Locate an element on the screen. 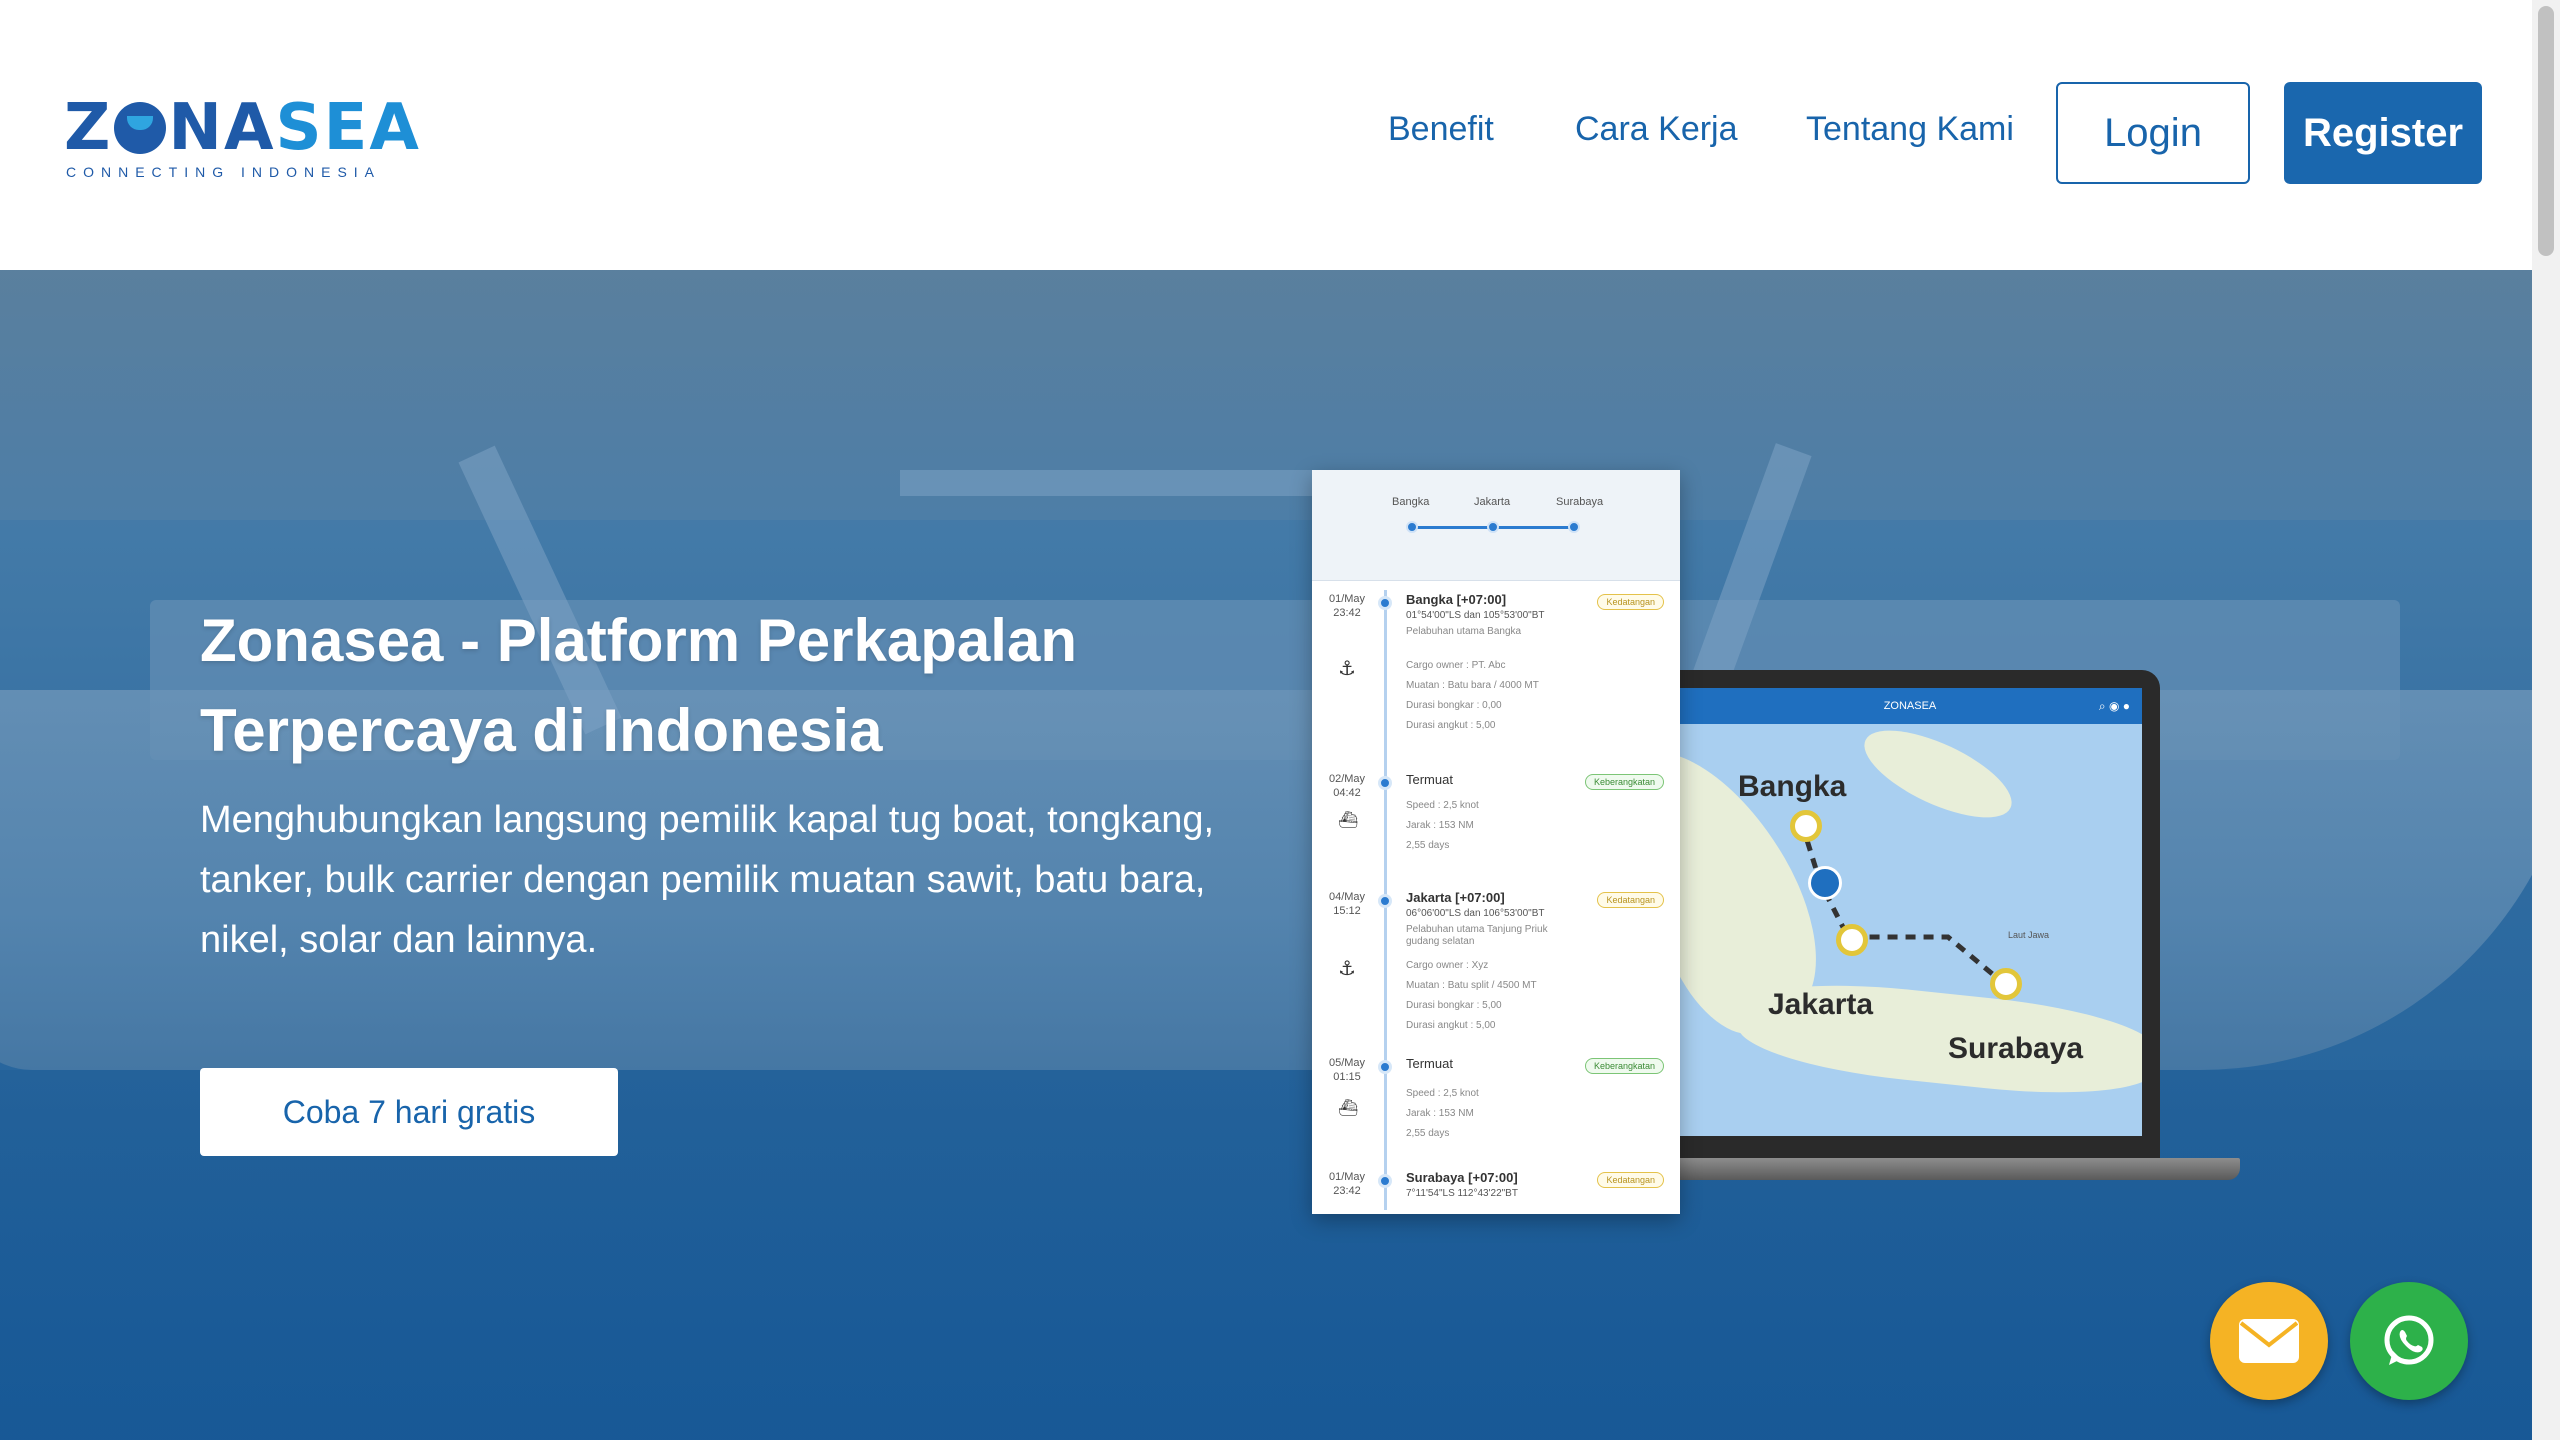 Image resolution: width=2560 pixels, height=1440 pixels. whatsapp-button is located at coordinates (2409, 1341).